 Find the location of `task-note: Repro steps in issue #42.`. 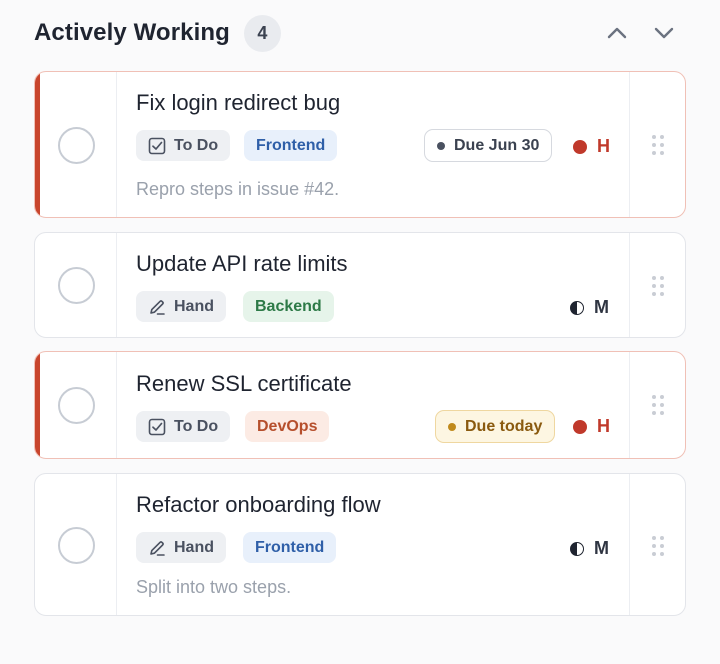

task-note: Repro steps in issue #42. is located at coordinates (238, 189).